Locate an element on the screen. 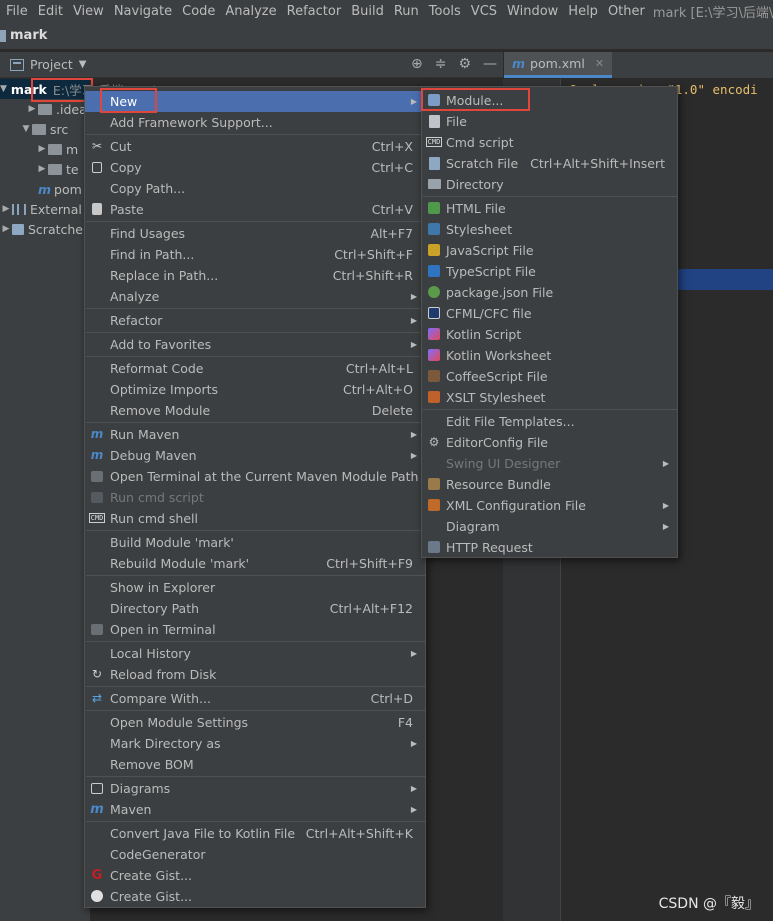 The height and width of the screenshot is (921, 773). tree-item-external-libraries: ▶ External is located at coordinates (41, 209).